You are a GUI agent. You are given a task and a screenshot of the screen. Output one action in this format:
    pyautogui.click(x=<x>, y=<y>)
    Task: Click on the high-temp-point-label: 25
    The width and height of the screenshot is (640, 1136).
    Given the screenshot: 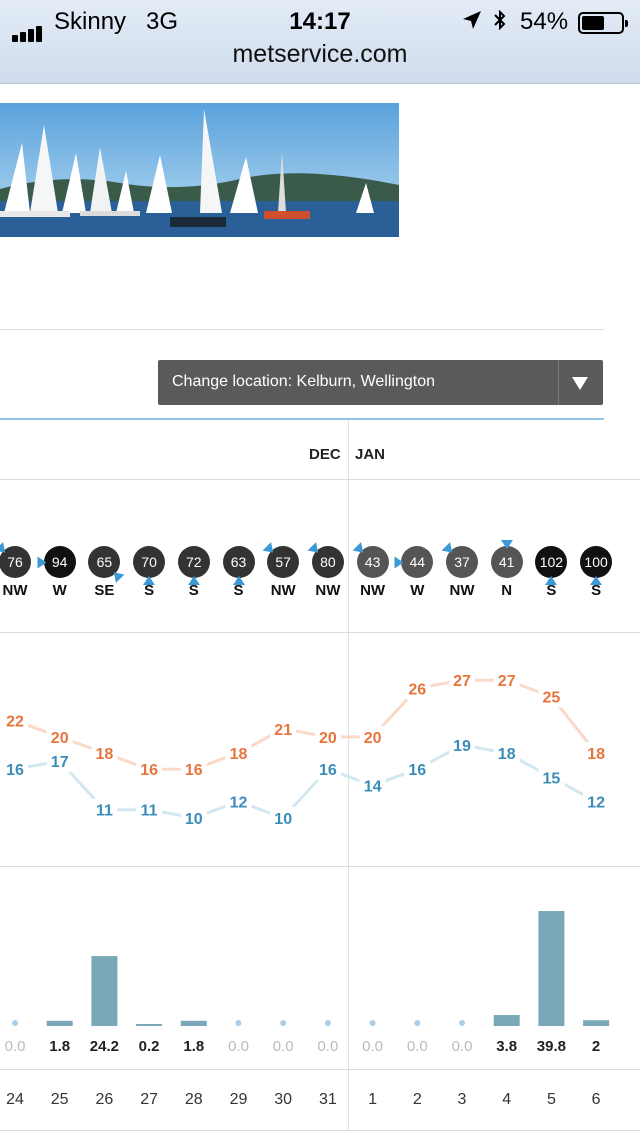 What is the action you would take?
    pyautogui.click(x=552, y=697)
    